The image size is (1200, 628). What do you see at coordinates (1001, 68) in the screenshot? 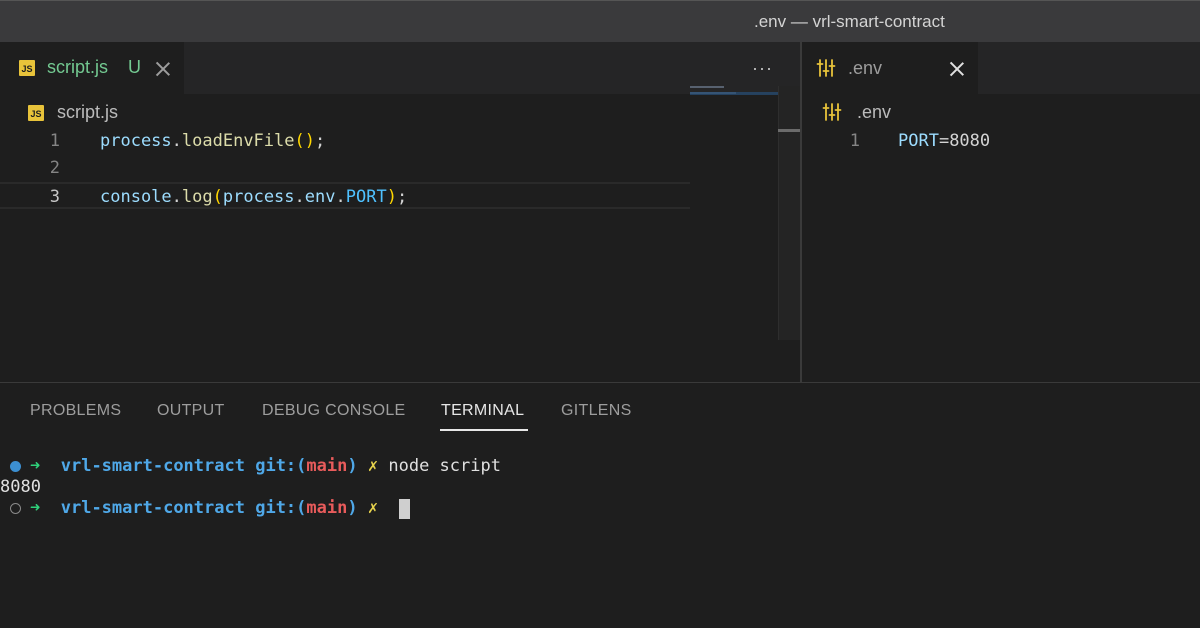
I see `tab-bar-right: .env` at bounding box center [1001, 68].